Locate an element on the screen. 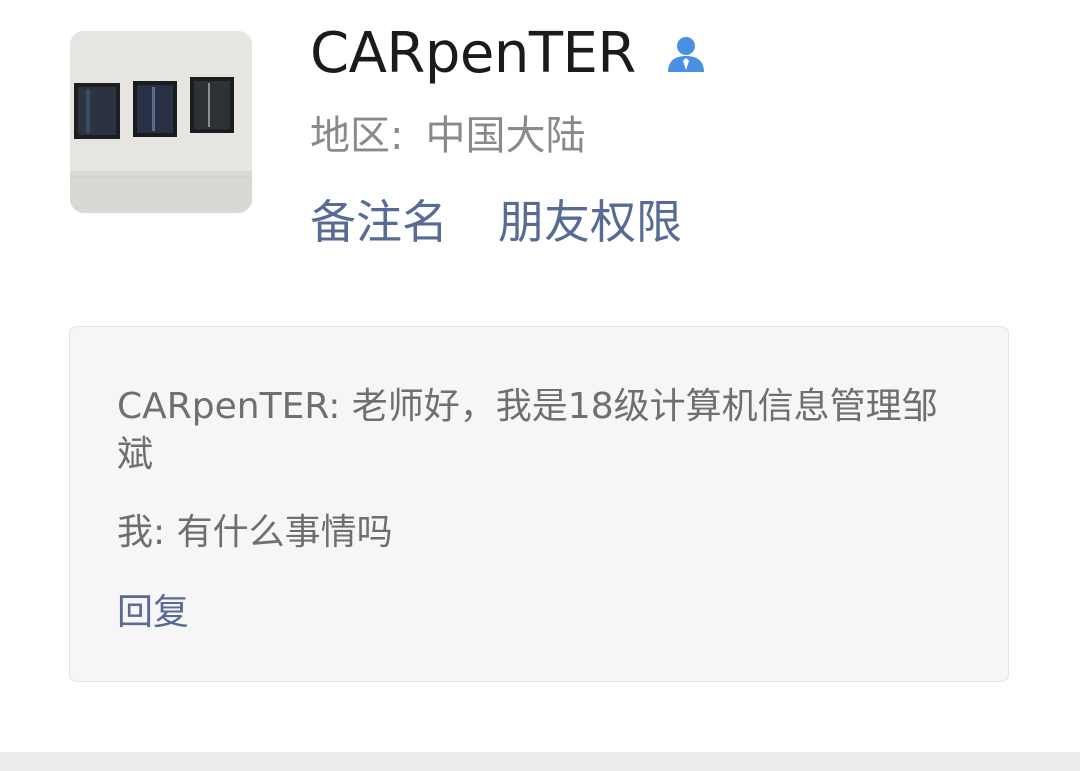 The width and height of the screenshot is (1080, 771). region-row: 地区: 中国大陆 is located at coordinates (447, 136).